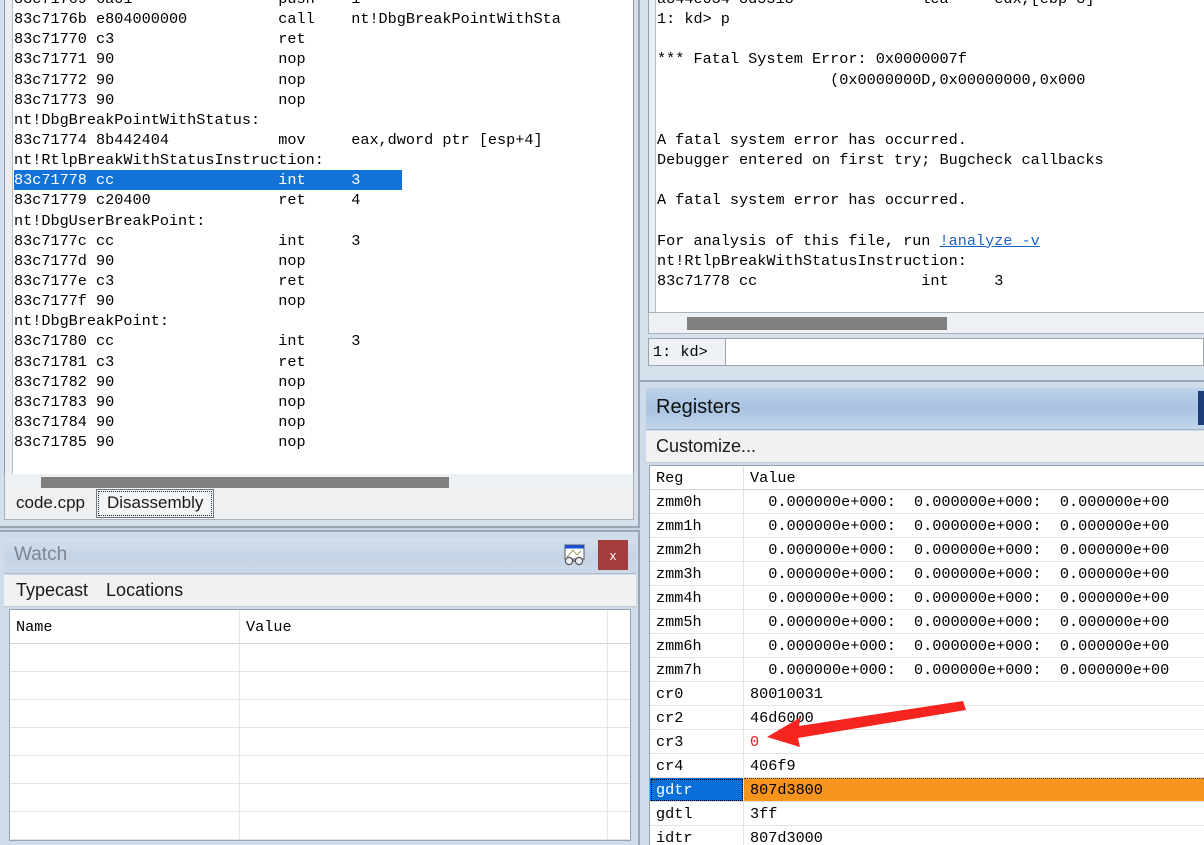  Describe the element at coordinates (50, 503) in the screenshot. I see `tab-code-cpp: code.cpp` at that location.